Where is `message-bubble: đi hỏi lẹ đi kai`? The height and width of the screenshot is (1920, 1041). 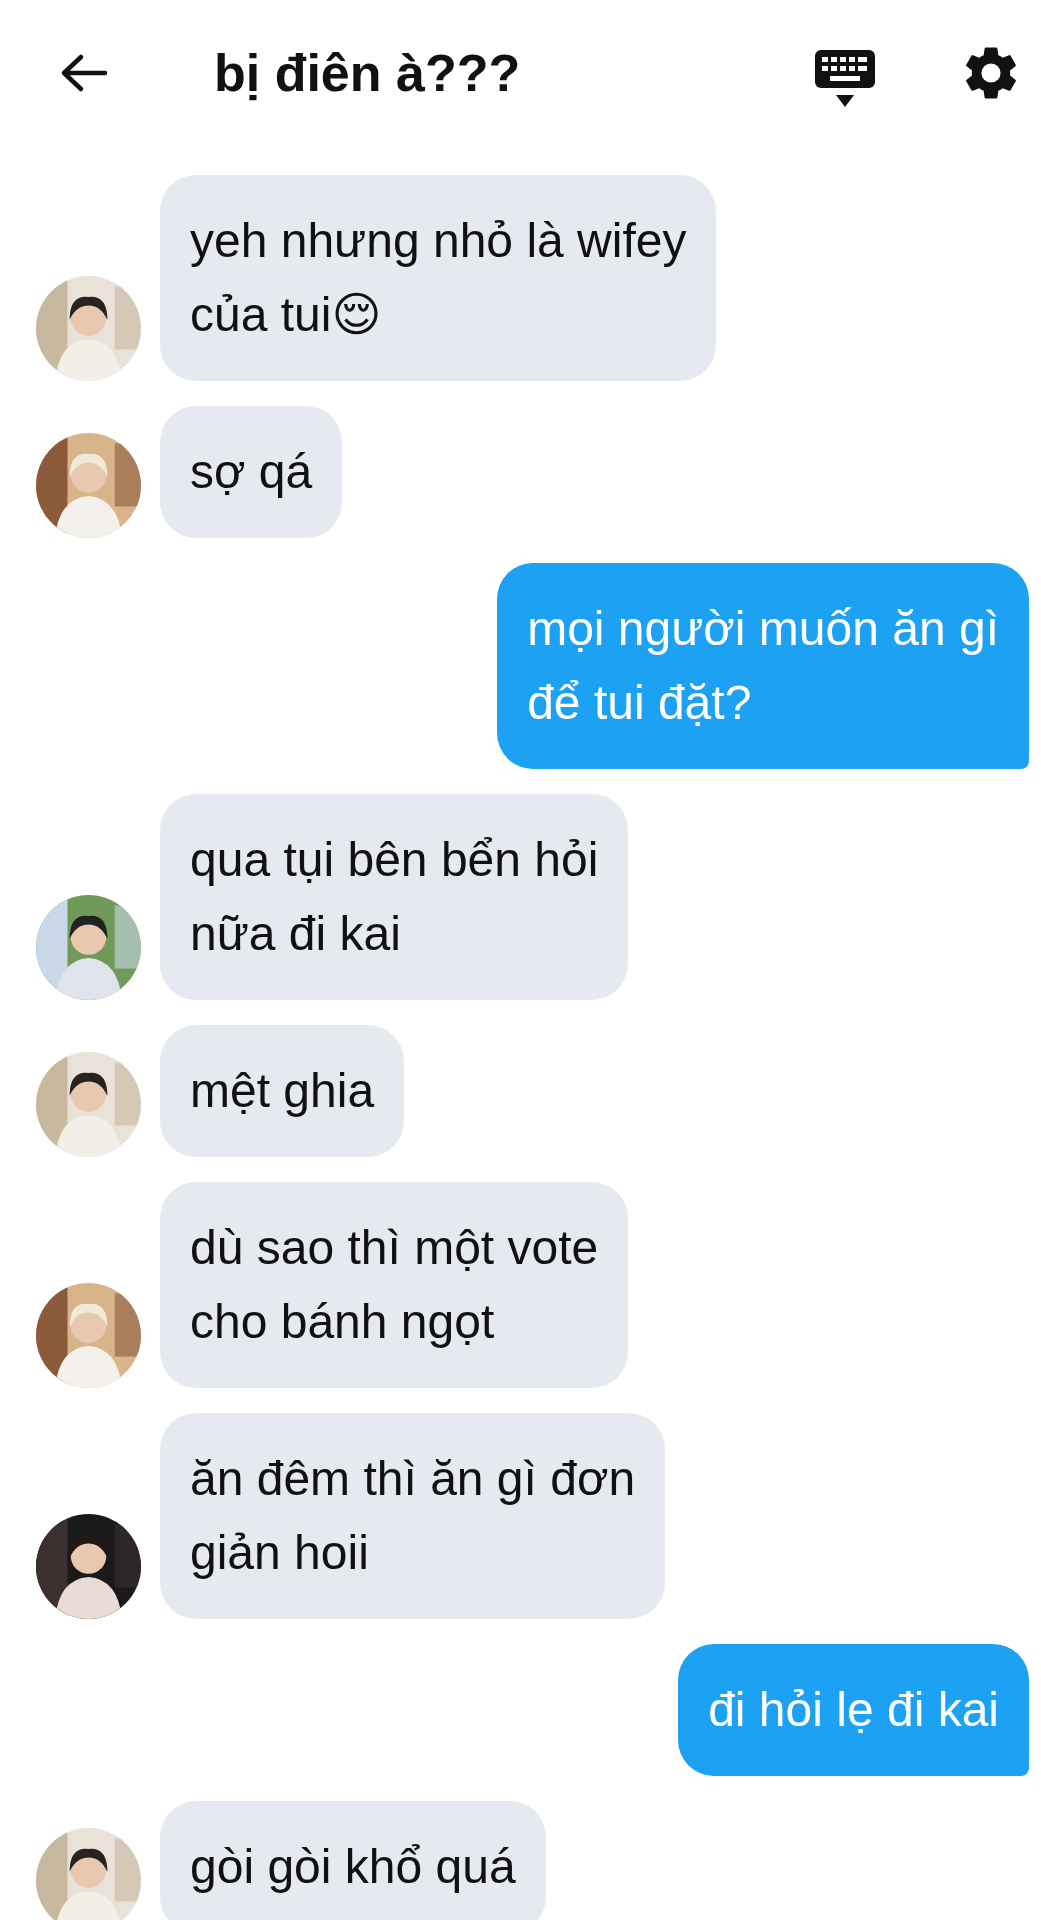
message-bubble: đi hỏi lẹ đi kai is located at coordinates (853, 1710).